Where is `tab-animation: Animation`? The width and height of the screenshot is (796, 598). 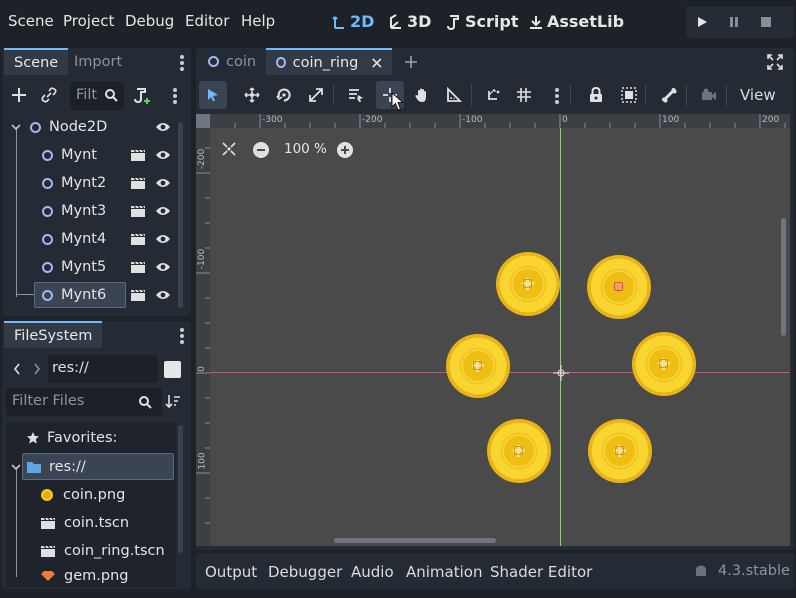 tab-animation: Animation is located at coordinates (444, 572).